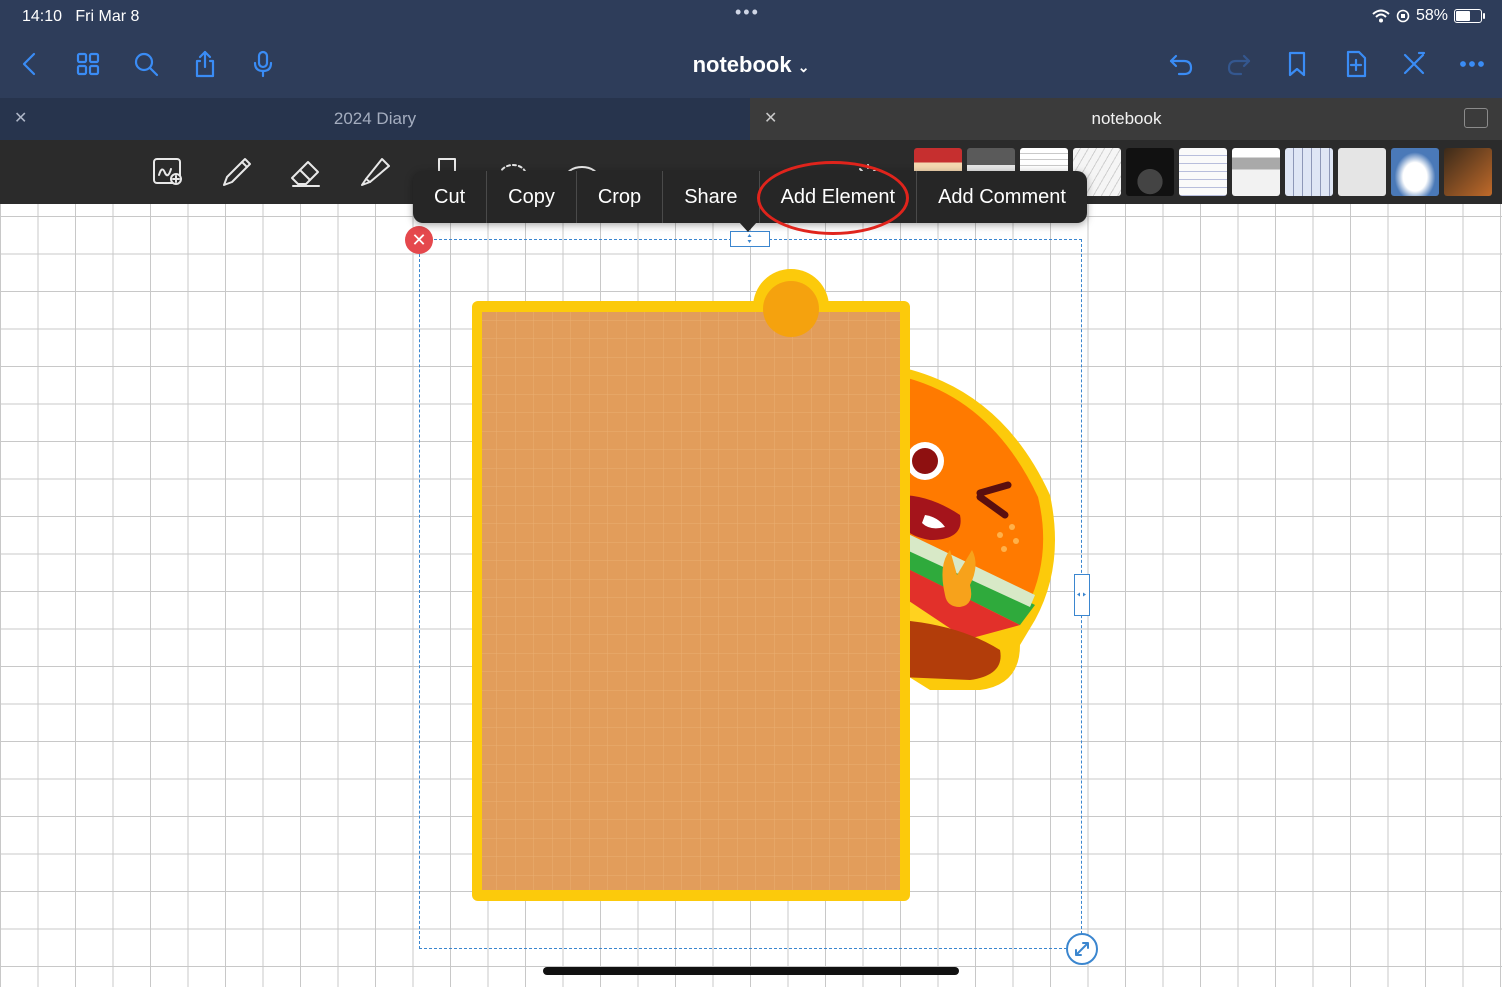 The image size is (1502, 987). Describe the element at coordinates (833, 198) in the screenshot. I see `highlight-annotation` at that location.